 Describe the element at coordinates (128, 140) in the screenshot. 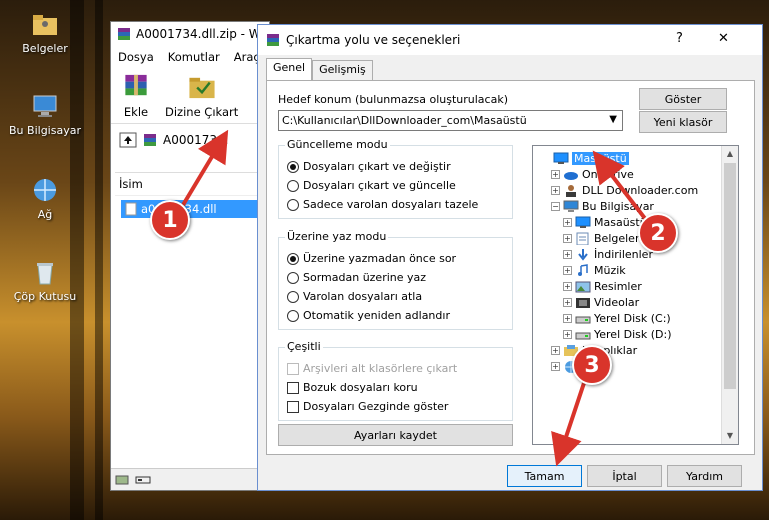

I see `up-folder-icon` at that location.